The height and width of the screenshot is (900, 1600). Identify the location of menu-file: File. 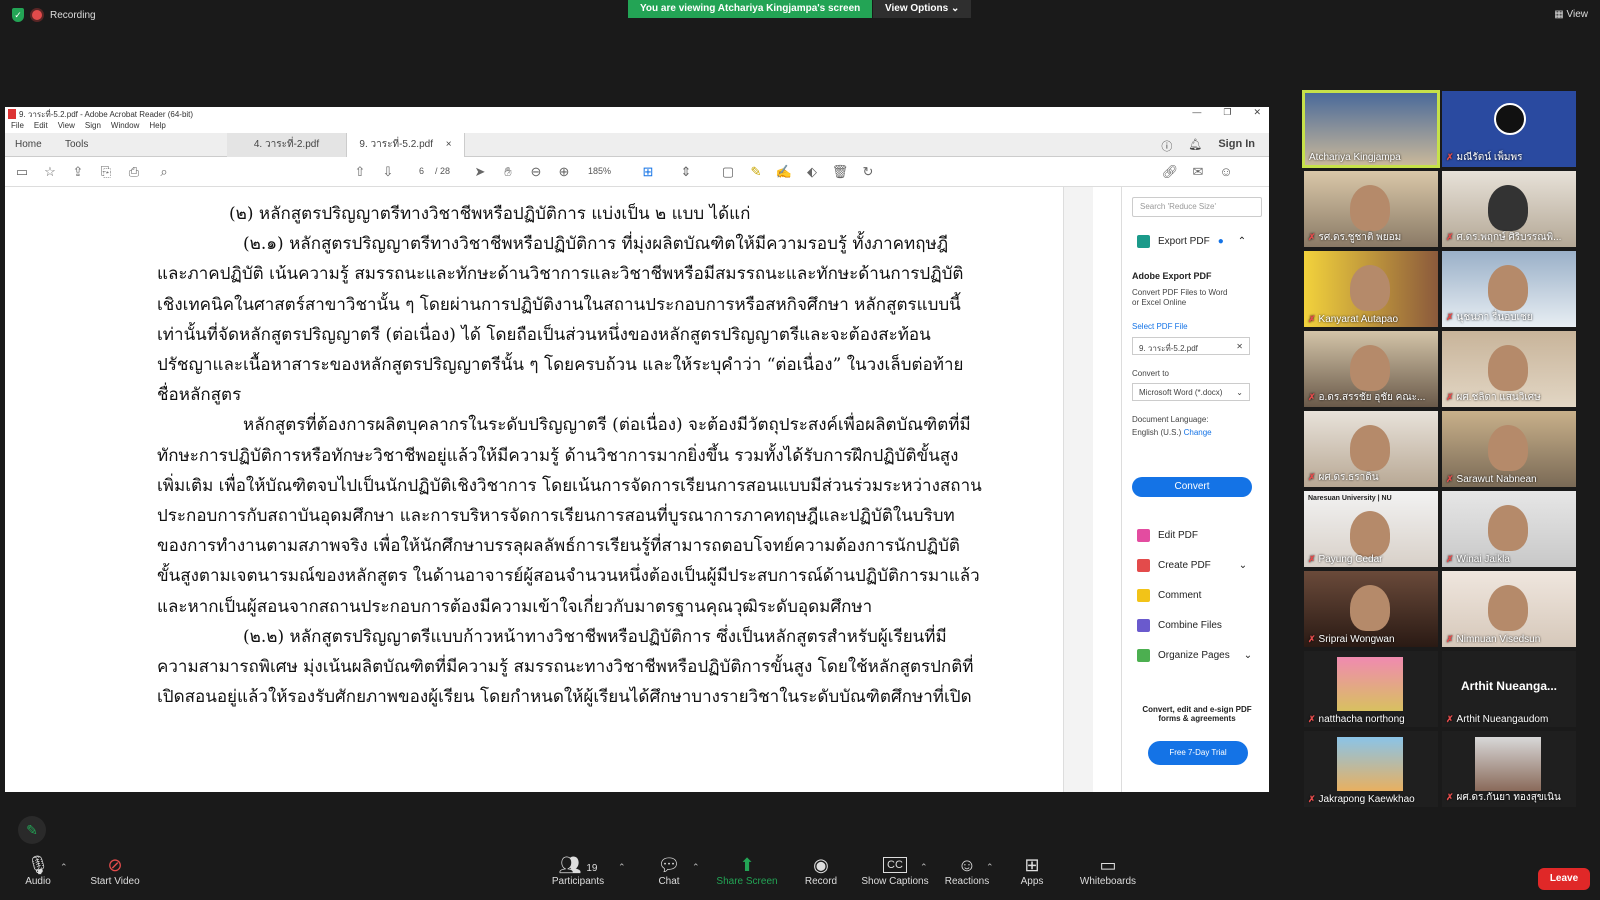
(17, 127).